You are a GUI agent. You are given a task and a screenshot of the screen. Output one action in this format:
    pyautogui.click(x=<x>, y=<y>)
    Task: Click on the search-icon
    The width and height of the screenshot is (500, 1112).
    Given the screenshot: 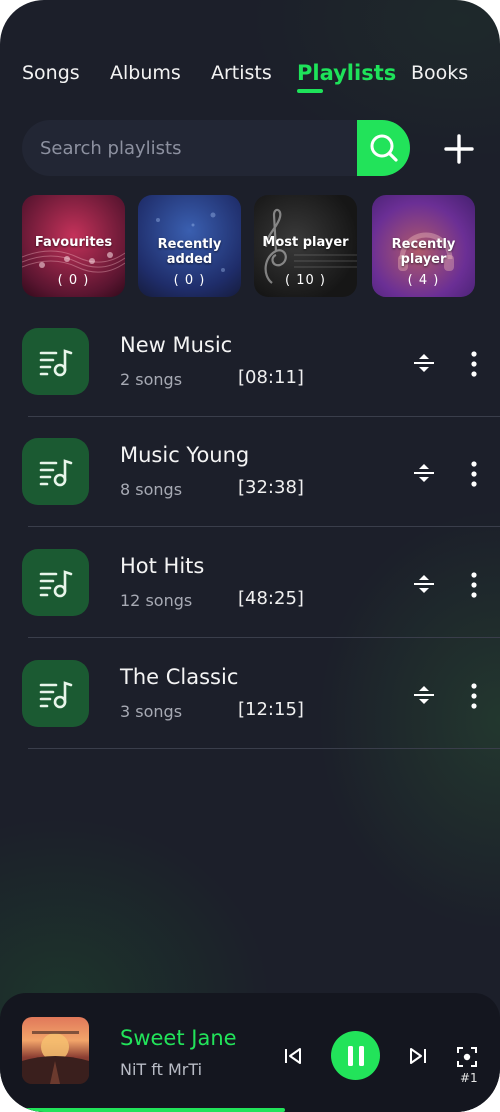 What is the action you would take?
    pyautogui.click(x=384, y=148)
    